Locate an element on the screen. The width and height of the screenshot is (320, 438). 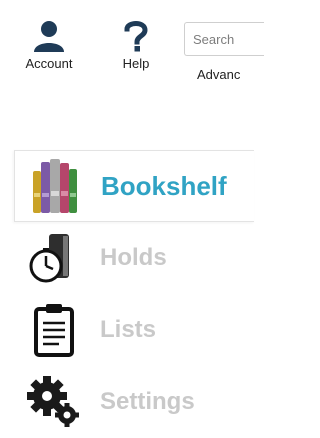
nav-item-bookshelf: Bookshelf is located at coordinates (134, 186).